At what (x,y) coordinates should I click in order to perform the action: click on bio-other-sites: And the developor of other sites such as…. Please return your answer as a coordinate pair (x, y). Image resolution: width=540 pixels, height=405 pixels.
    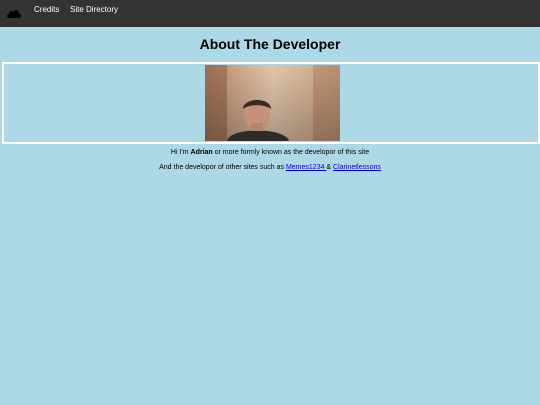
    Looking at the image, I should click on (270, 167).